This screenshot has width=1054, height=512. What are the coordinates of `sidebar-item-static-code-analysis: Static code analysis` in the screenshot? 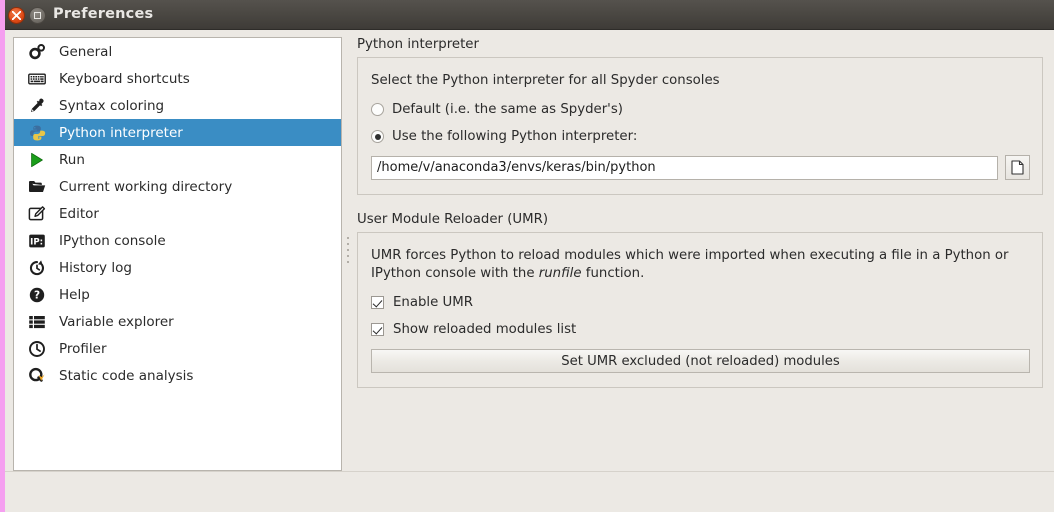 It's located at (177, 375).